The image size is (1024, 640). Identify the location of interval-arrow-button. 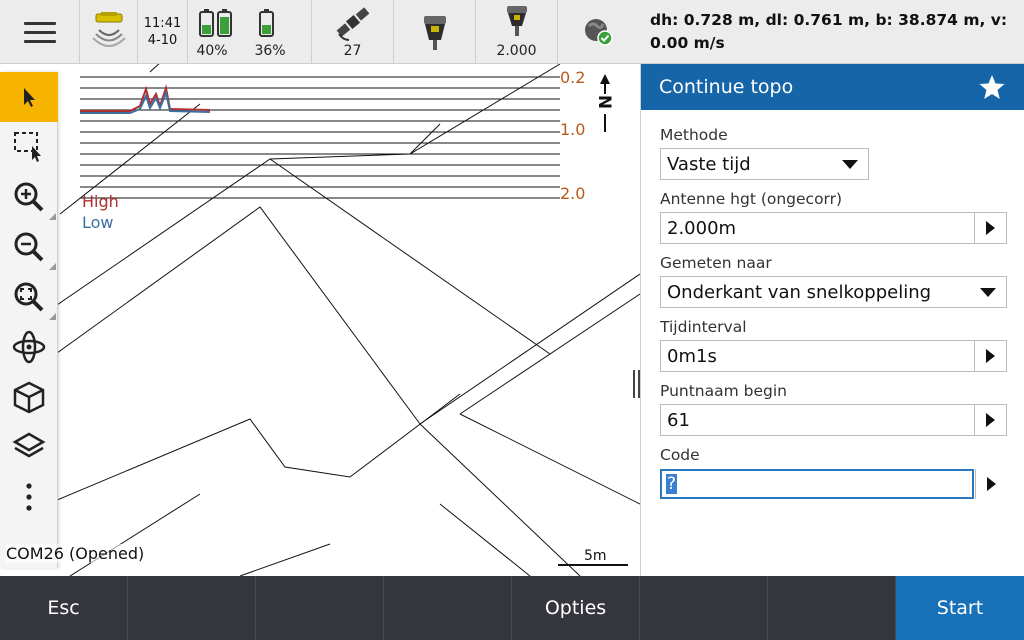
(990, 356).